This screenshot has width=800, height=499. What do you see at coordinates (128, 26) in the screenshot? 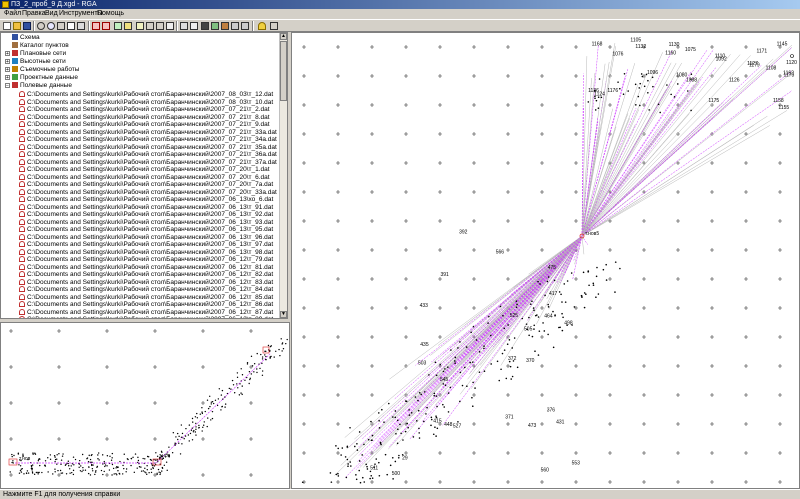
I see `adjust-tool-icon` at bounding box center [128, 26].